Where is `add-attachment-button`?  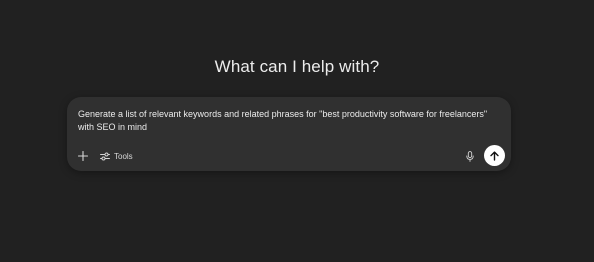
add-attachment-button is located at coordinates (83, 156).